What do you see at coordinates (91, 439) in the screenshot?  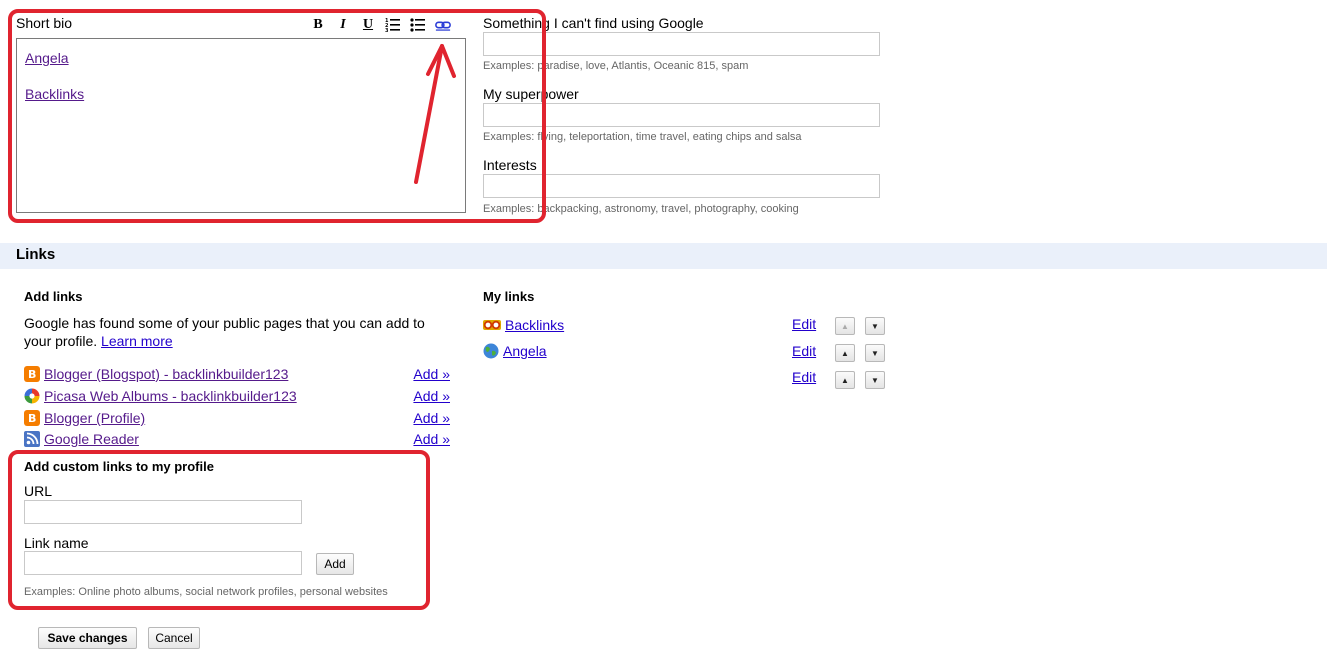 I see `service-link-google-reader: Google Reader` at bounding box center [91, 439].